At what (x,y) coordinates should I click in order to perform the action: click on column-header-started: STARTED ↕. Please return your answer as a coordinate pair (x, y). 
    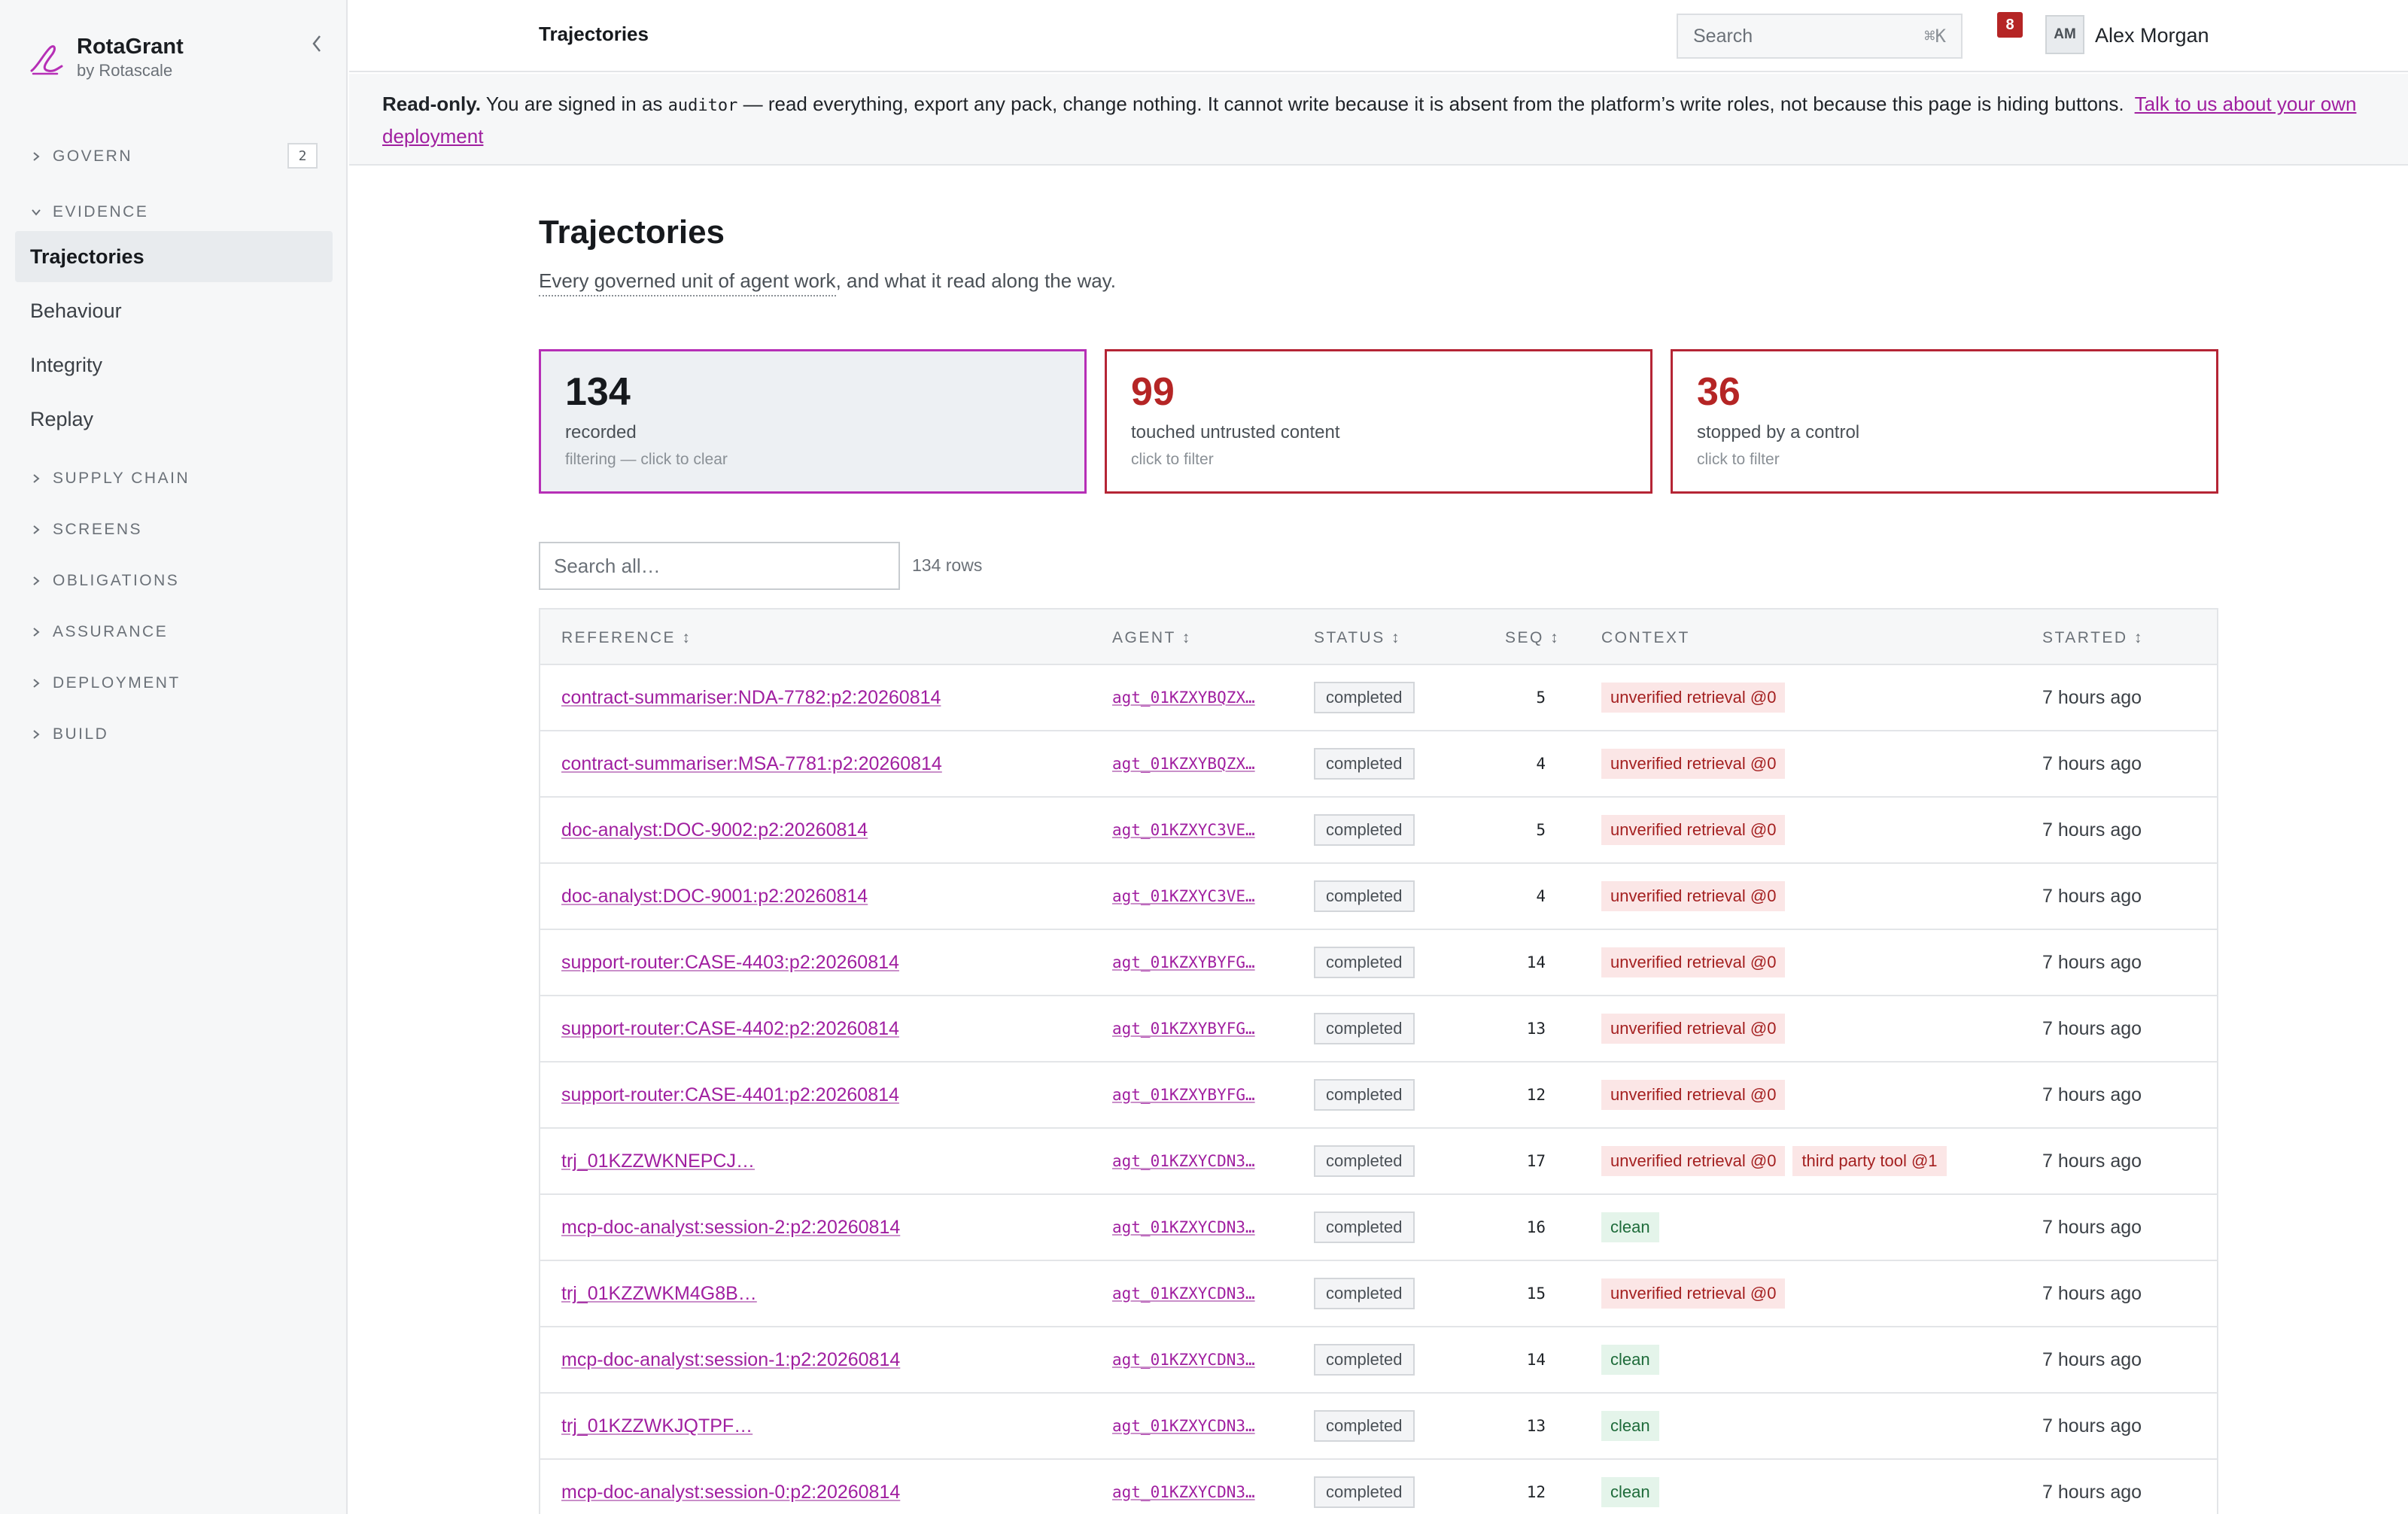
    Looking at the image, I should click on (2093, 638).